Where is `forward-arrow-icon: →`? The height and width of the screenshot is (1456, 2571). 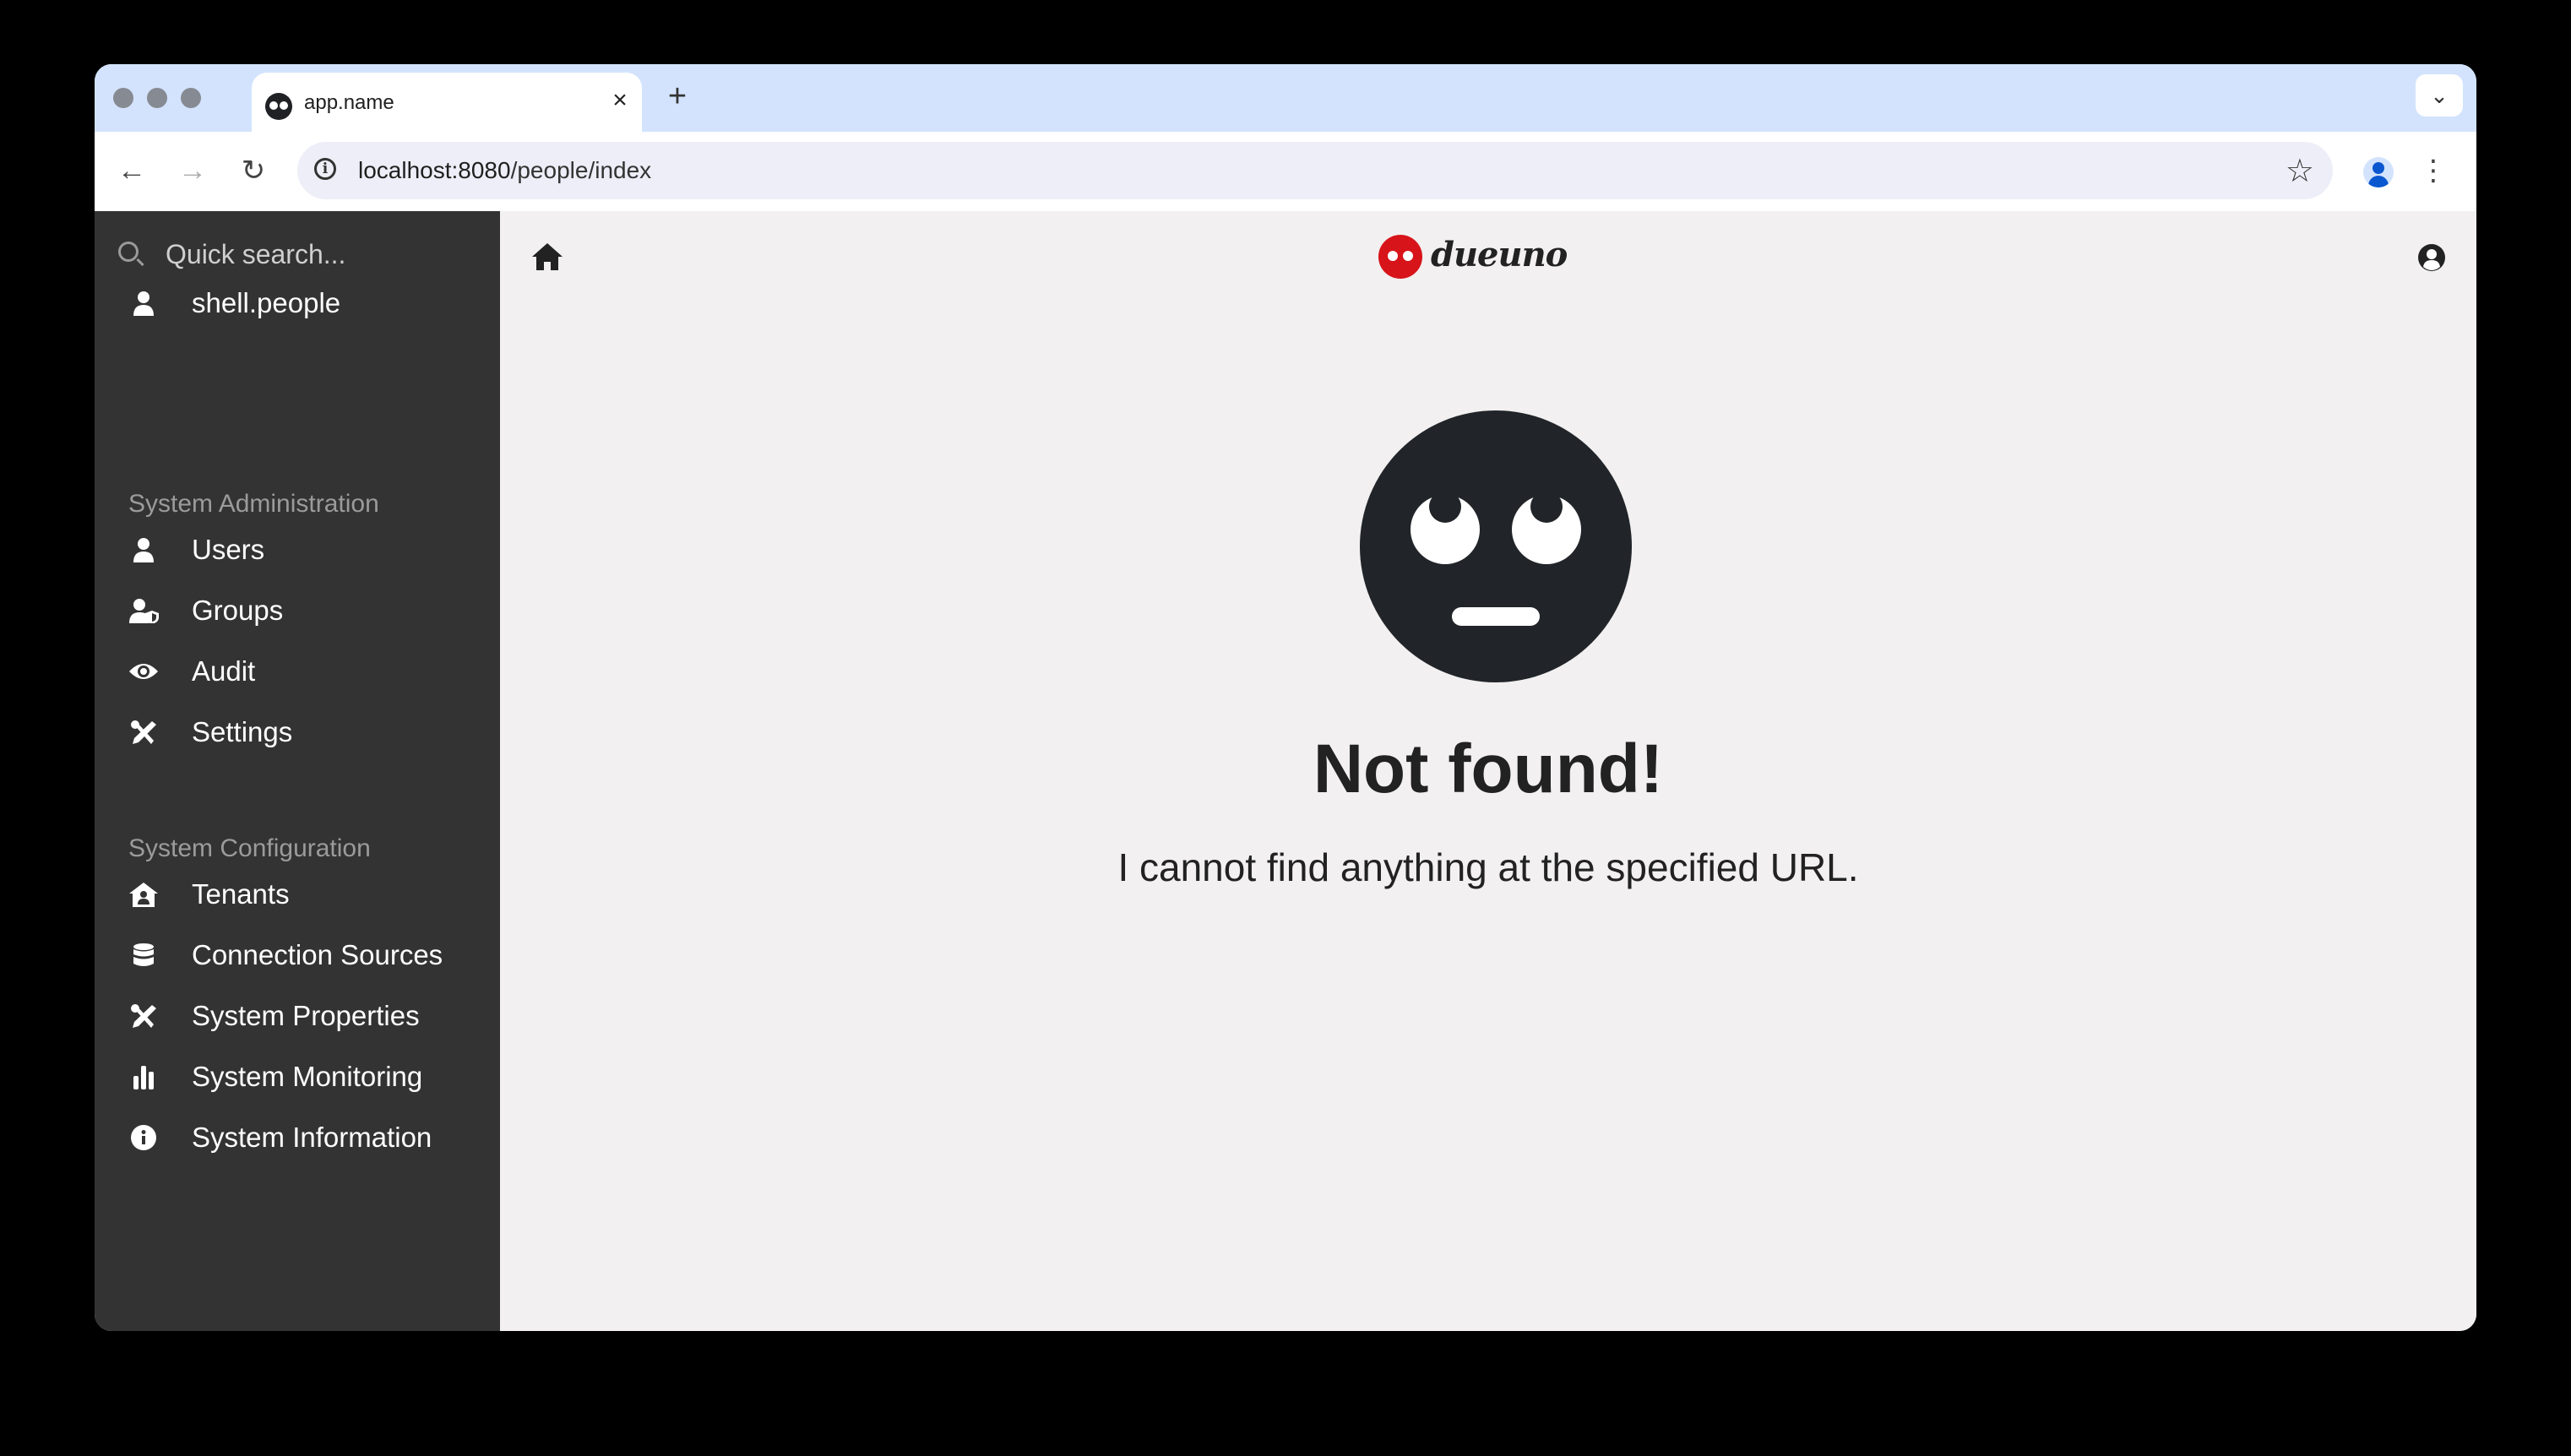 forward-arrow-icon: → is located at coordinates (192, 170).